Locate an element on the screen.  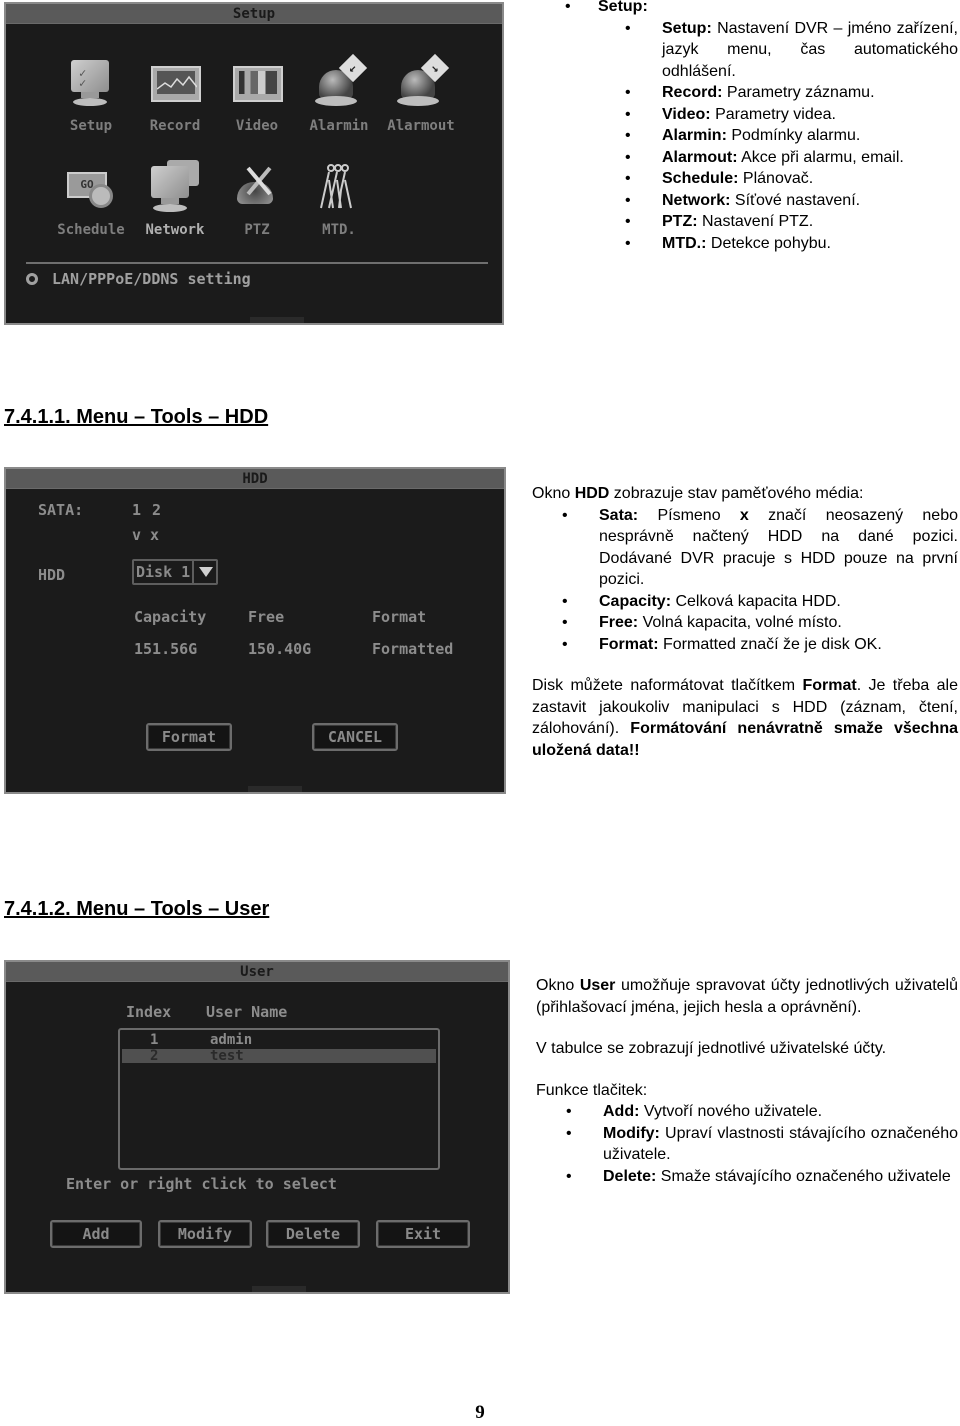
col-header-format: Format is located at coordinates (399, 617).